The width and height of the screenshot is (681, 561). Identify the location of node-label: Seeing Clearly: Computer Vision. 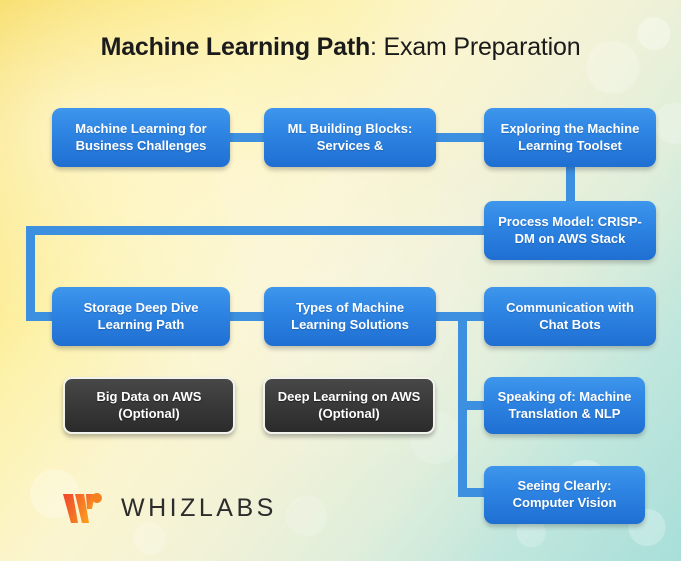
(564, 494).